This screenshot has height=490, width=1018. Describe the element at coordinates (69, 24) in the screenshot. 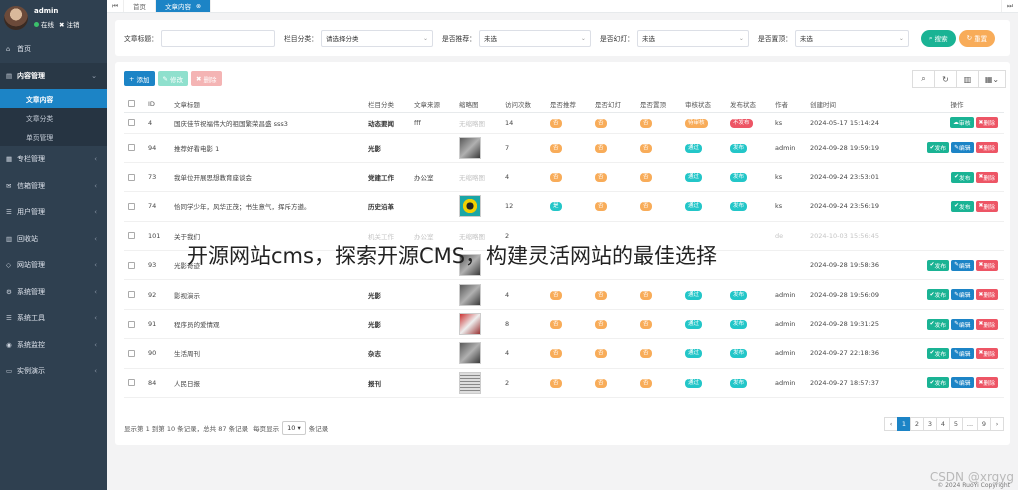

I see `logout-link: ✖ 注销` at that location.